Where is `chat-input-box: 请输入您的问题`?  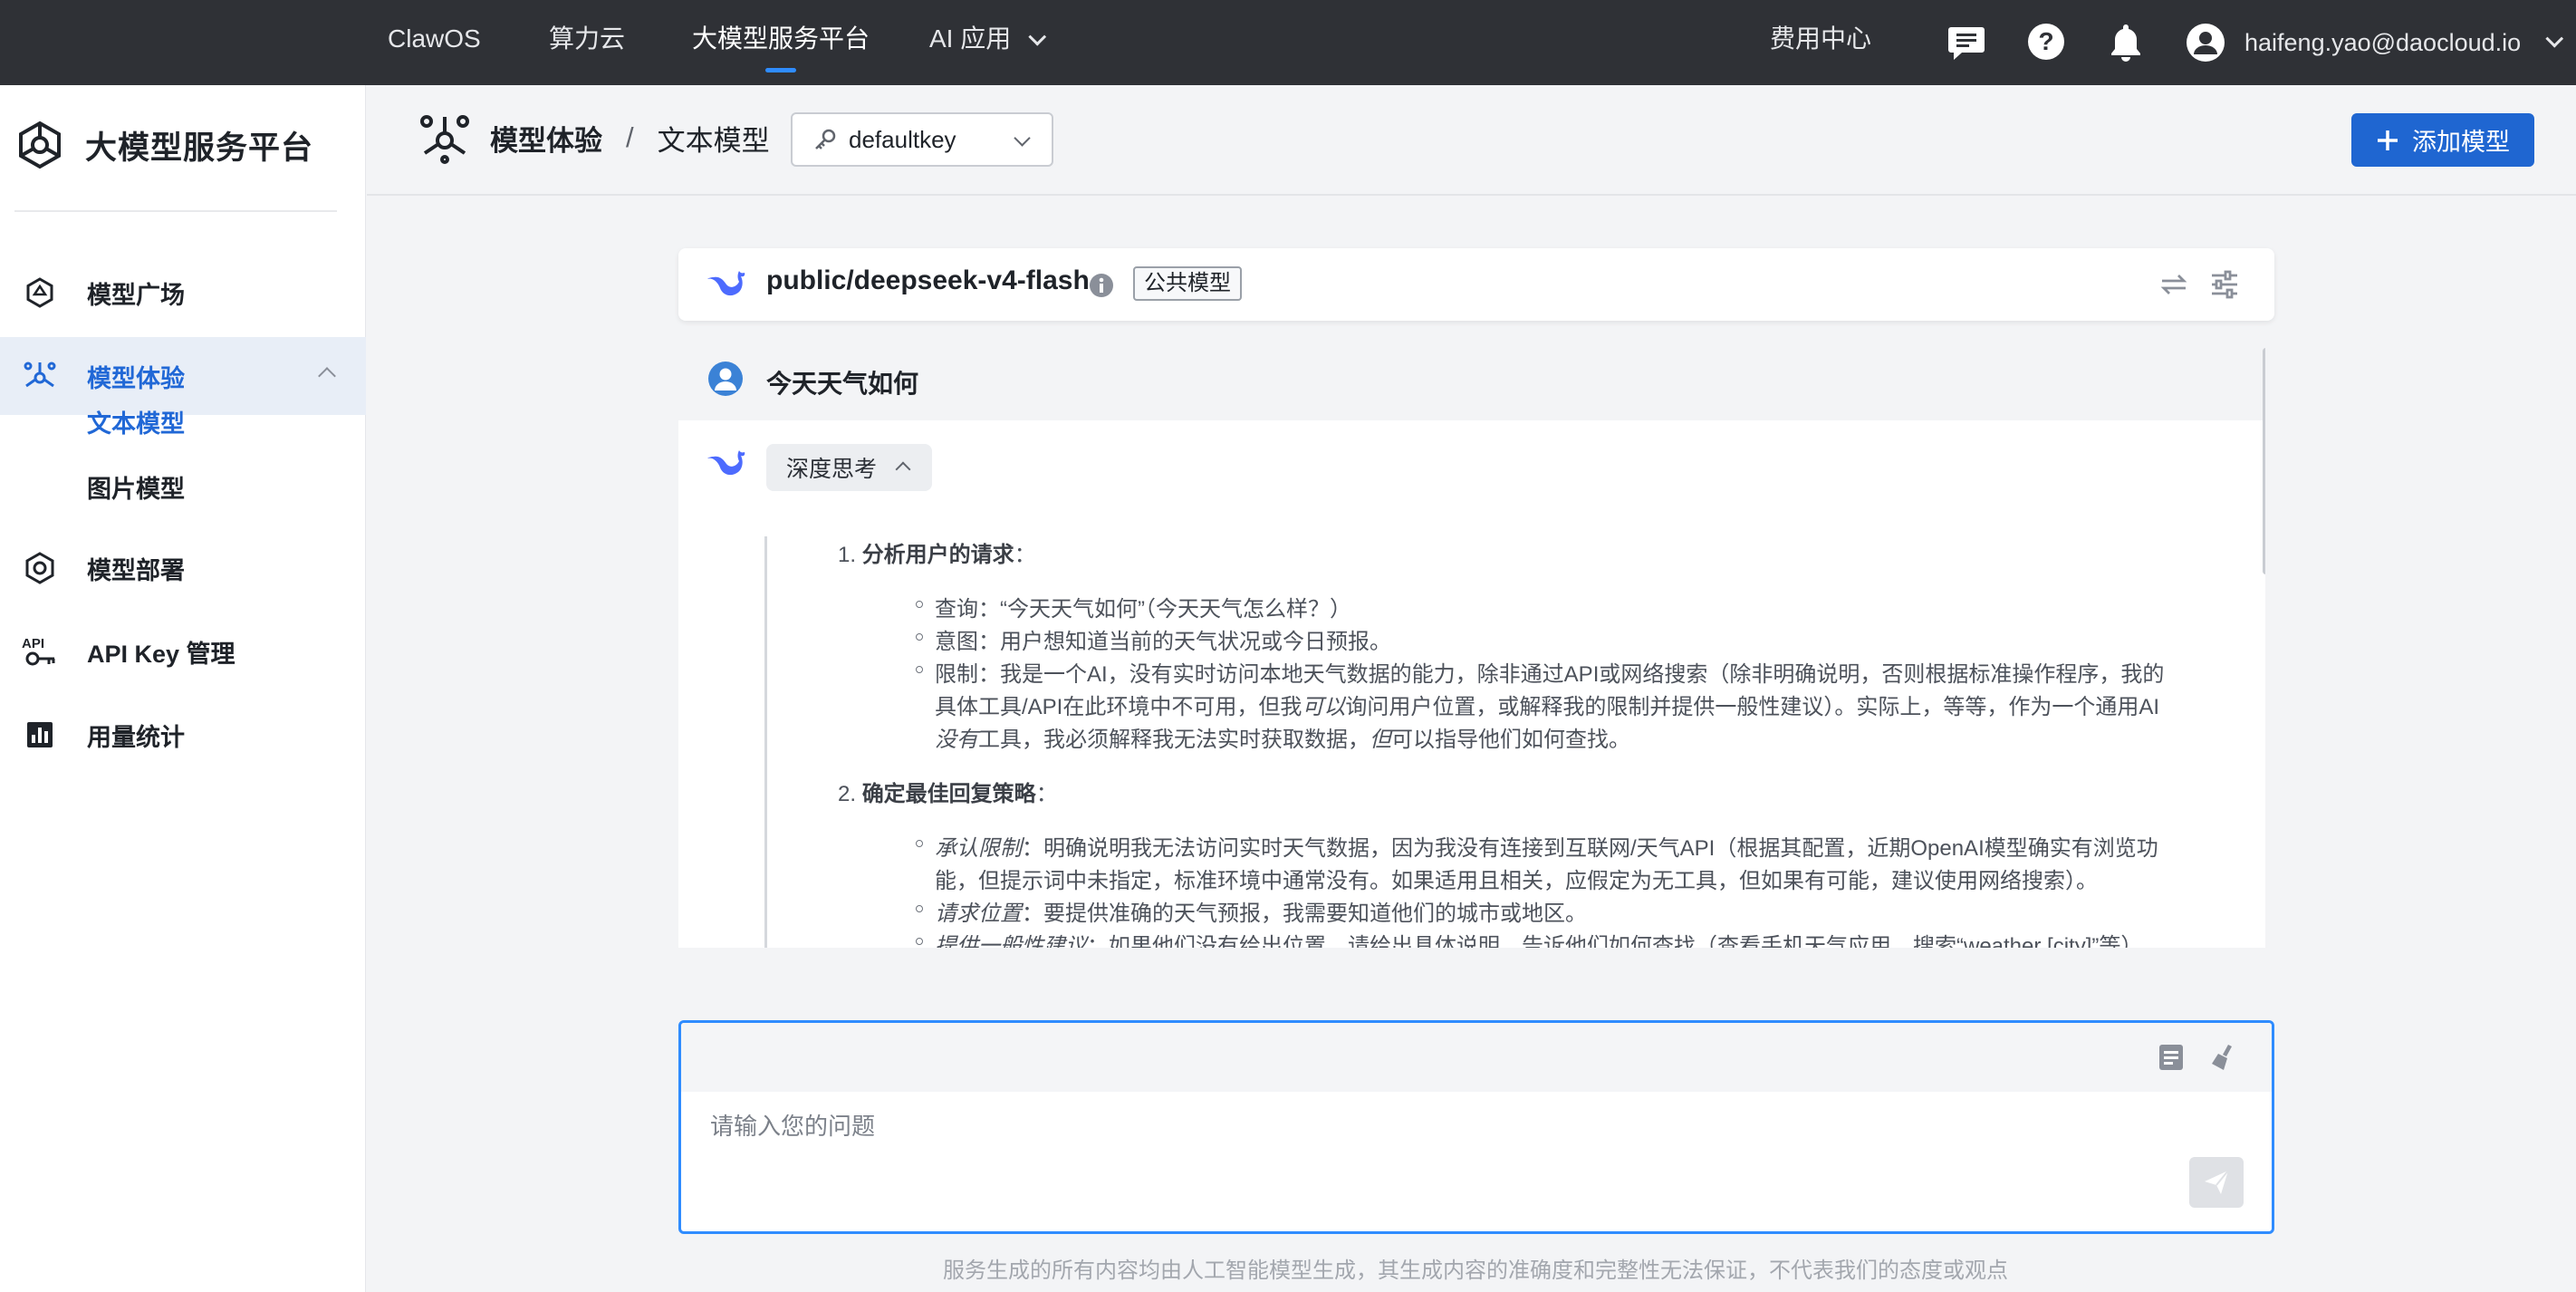
chat-input-box: 请输入您的问题 is located at coordinates (1476, 1127).